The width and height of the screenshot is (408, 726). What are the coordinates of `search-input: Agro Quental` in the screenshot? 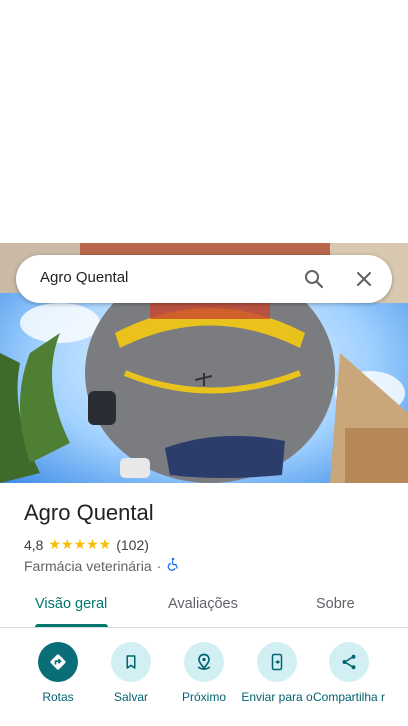 It's located at (84, 277).